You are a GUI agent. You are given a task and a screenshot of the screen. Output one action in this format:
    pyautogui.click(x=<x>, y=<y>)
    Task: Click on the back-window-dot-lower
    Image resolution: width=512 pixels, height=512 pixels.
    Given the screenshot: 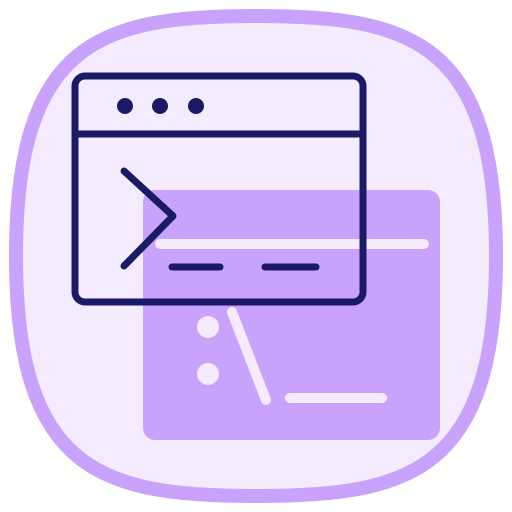 What is the action you would take?
    pyautogui.click(x=208, y=374)
    